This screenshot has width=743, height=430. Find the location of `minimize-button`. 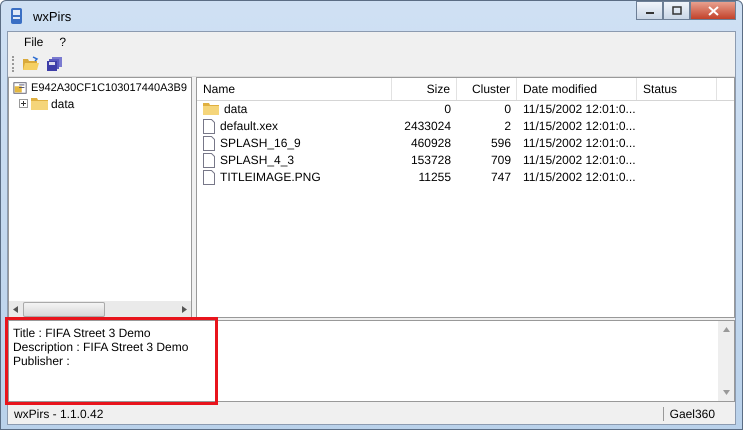

minimize-button is located at coordinates (649, 10).